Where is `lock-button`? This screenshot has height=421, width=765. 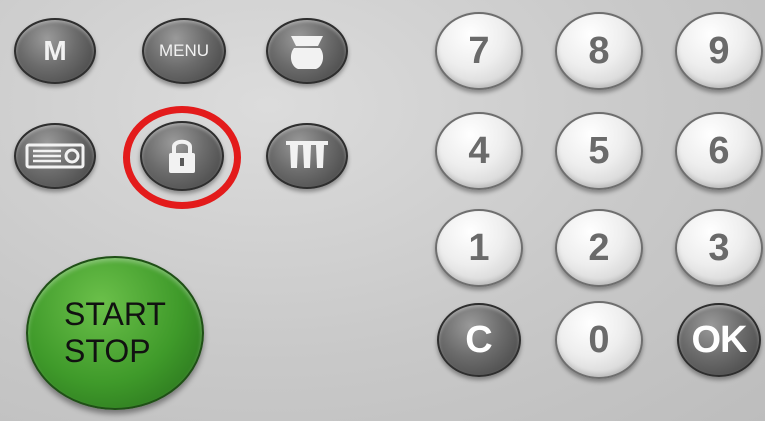 lock-button is located at coordinates (182, 156).